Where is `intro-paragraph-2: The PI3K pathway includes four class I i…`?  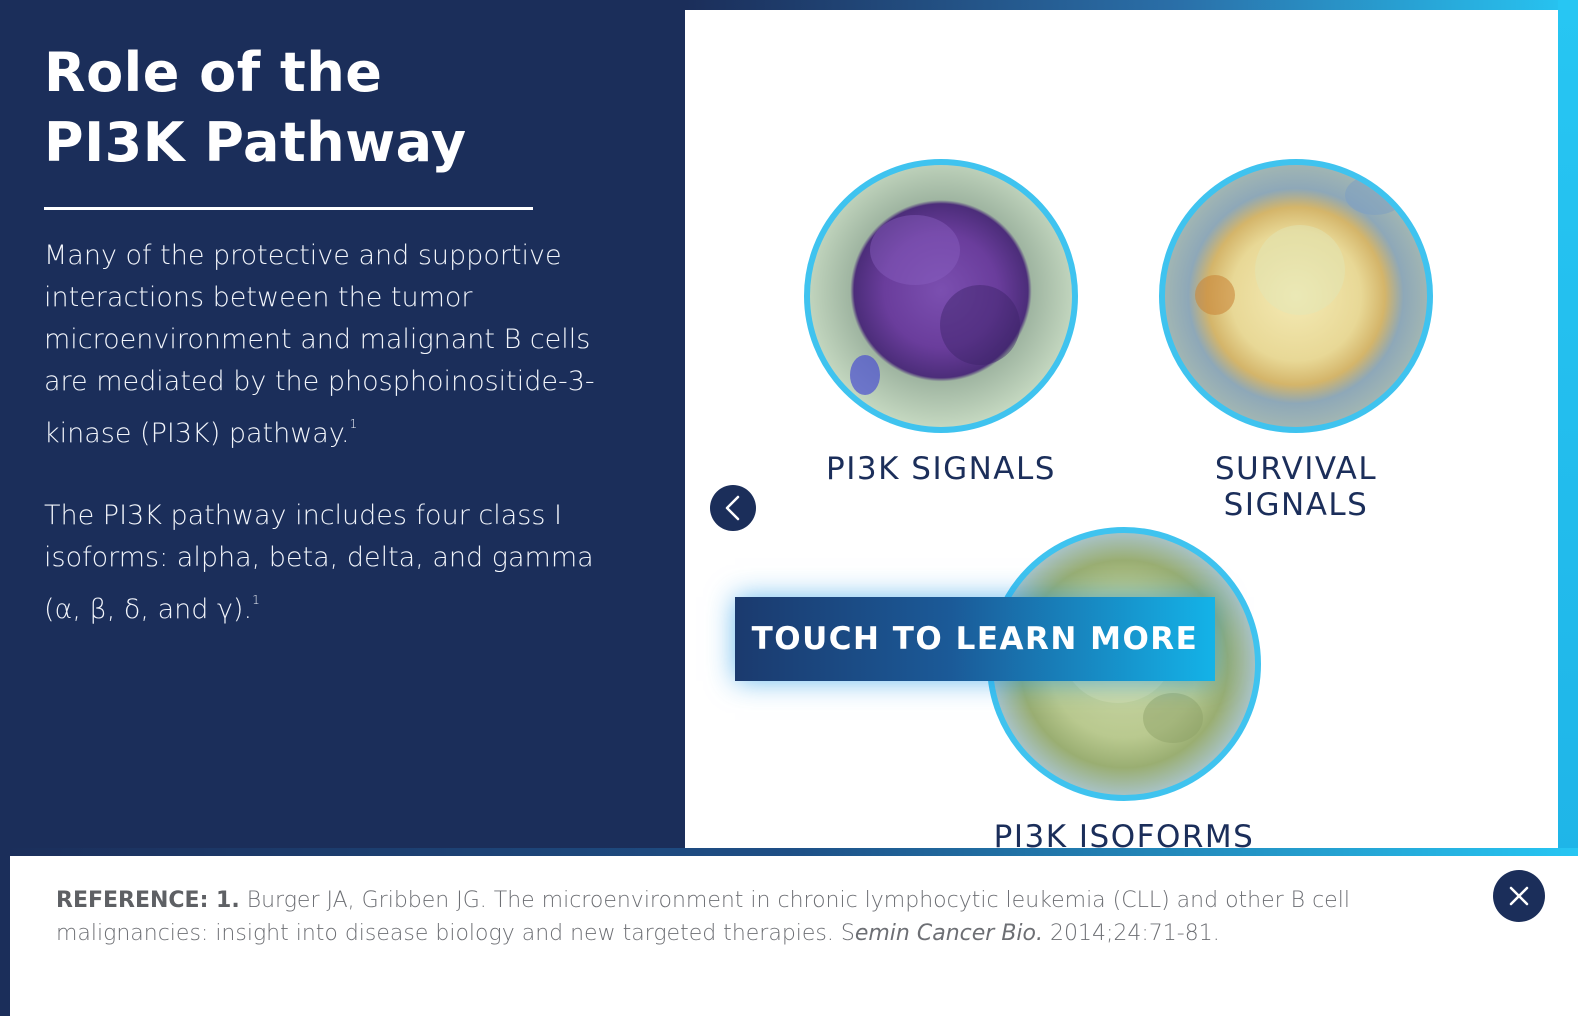 intro-paragraph-2: The PI3K pathway includes four class I i… is located at coordinates (324, 563).